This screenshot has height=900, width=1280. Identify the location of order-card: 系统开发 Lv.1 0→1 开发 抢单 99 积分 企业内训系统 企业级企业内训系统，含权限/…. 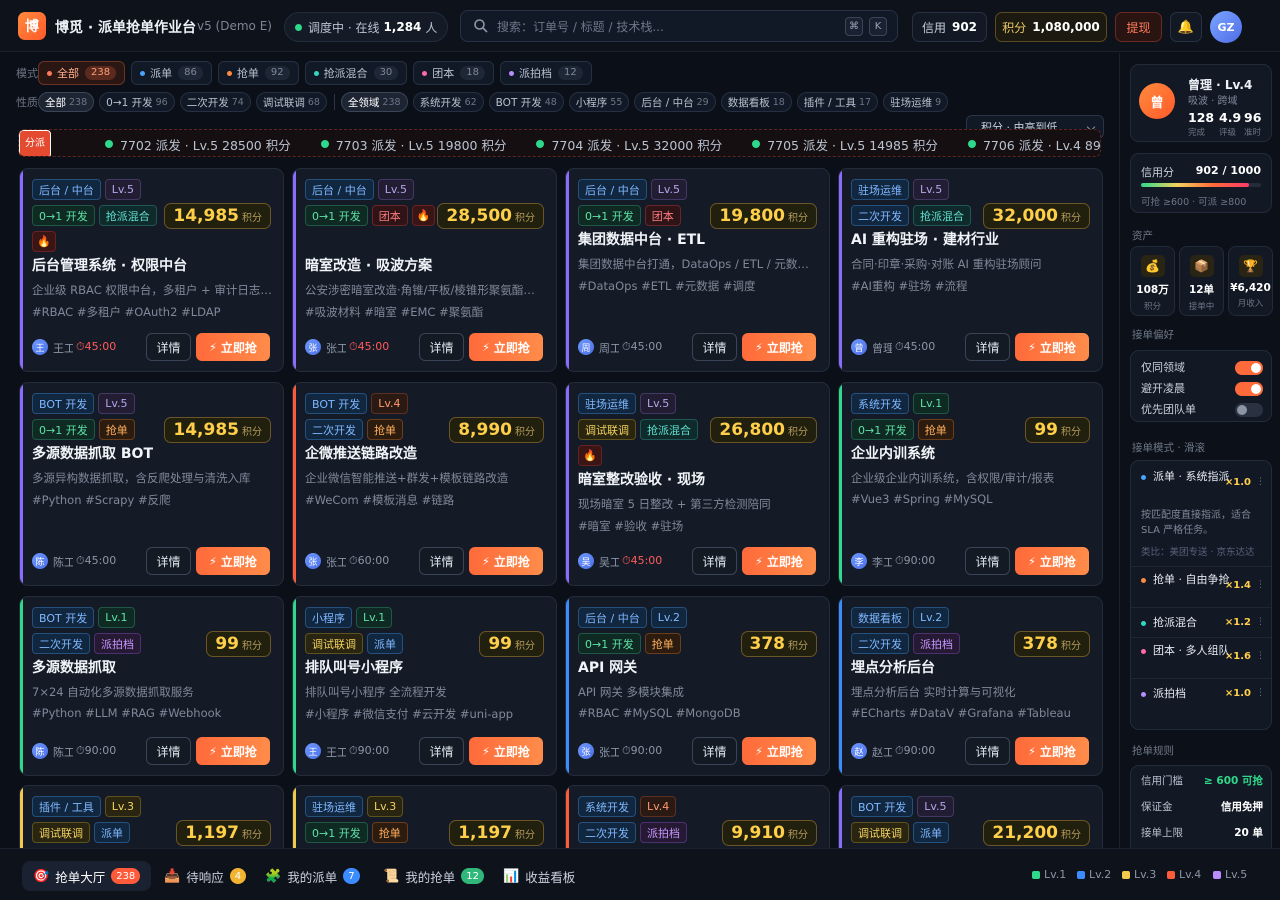
(970, 484).